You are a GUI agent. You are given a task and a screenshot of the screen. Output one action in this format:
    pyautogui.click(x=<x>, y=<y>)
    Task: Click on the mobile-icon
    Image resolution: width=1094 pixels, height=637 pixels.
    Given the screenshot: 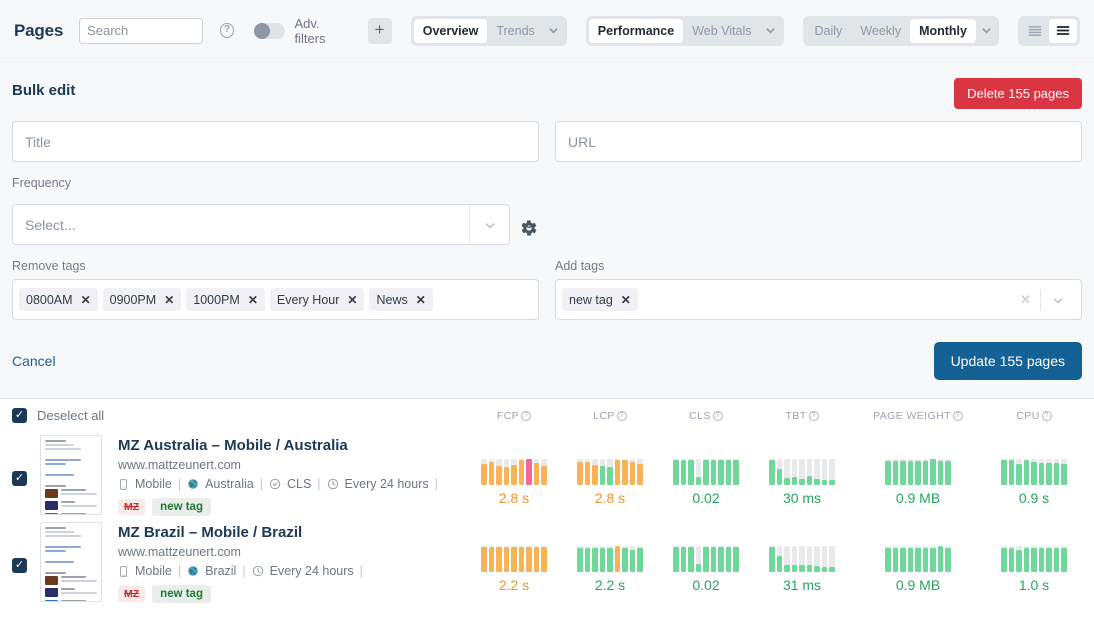 What is the action you would take?
    pyautogui.click(x=123, y=484)
    